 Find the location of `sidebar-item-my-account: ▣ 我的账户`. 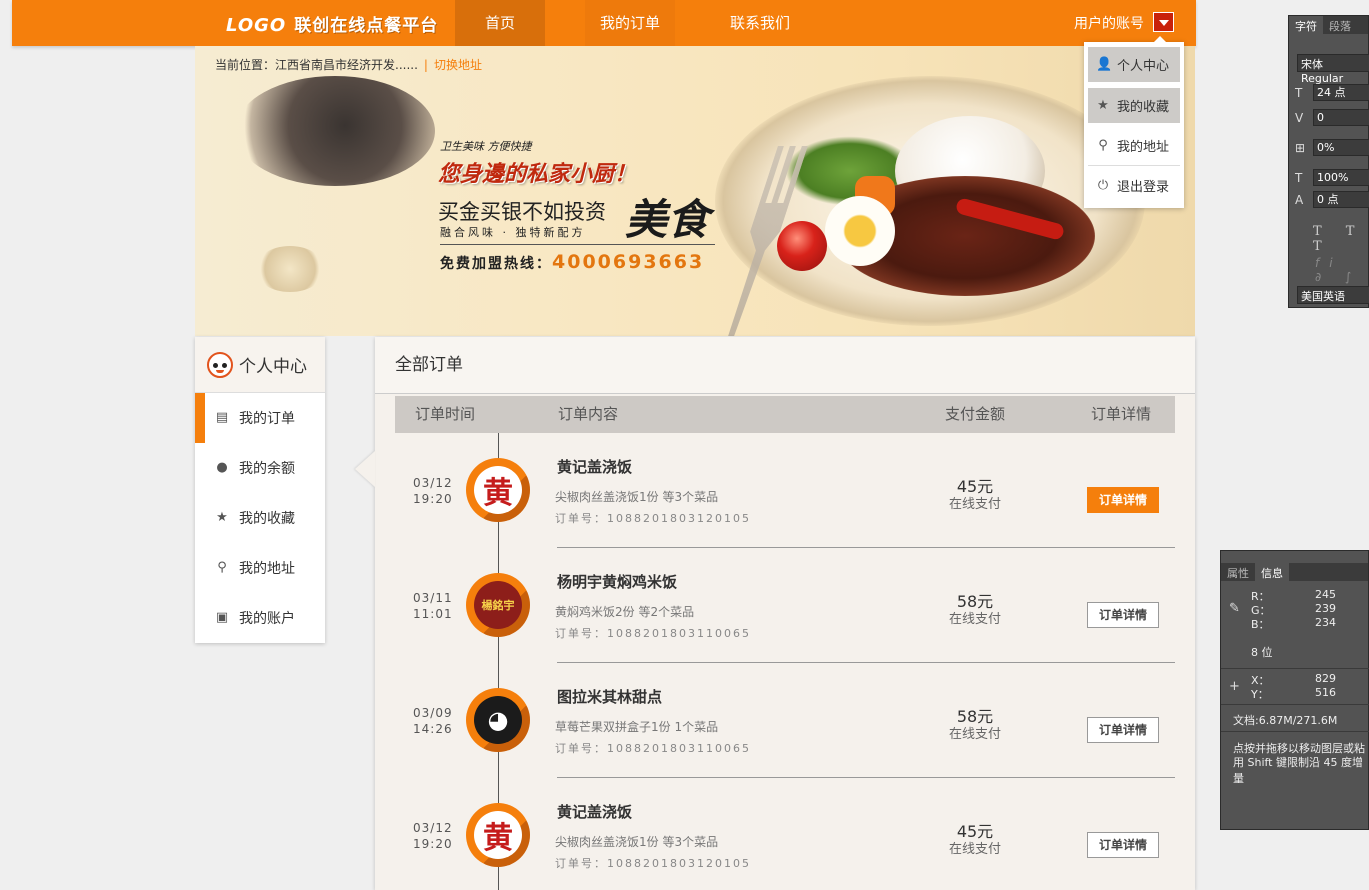

sidebar-item-my-account: ▣ 我的账户 is located at coordinates (260, 618).